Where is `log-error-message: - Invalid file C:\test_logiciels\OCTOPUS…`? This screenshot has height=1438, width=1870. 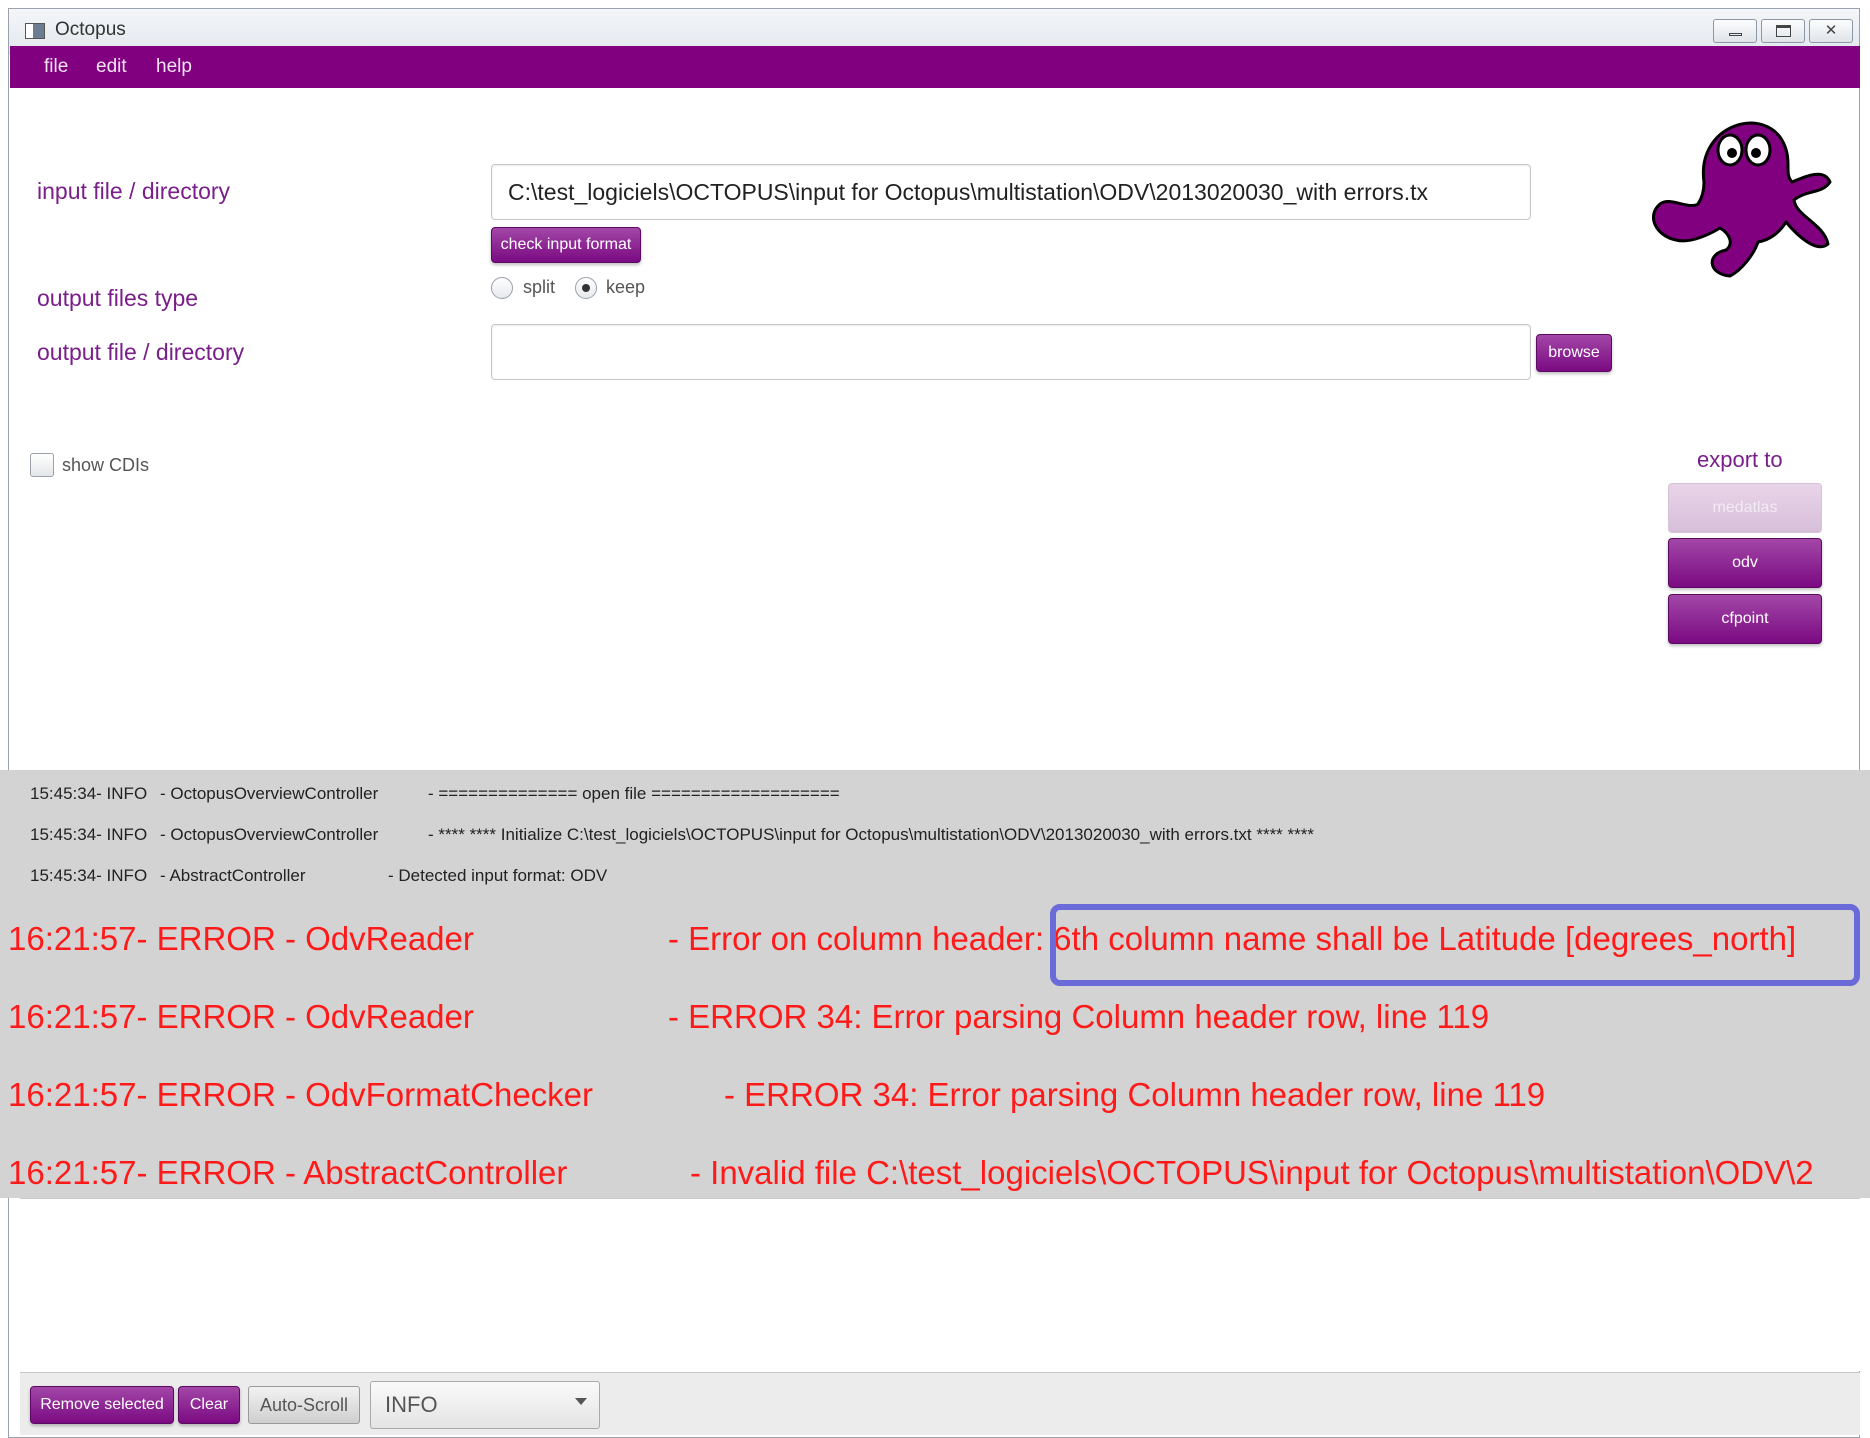
log-error-message: - Invalid file C:\test_logiciels\OCTOPUS… is located at coordinates (1252, 1172).